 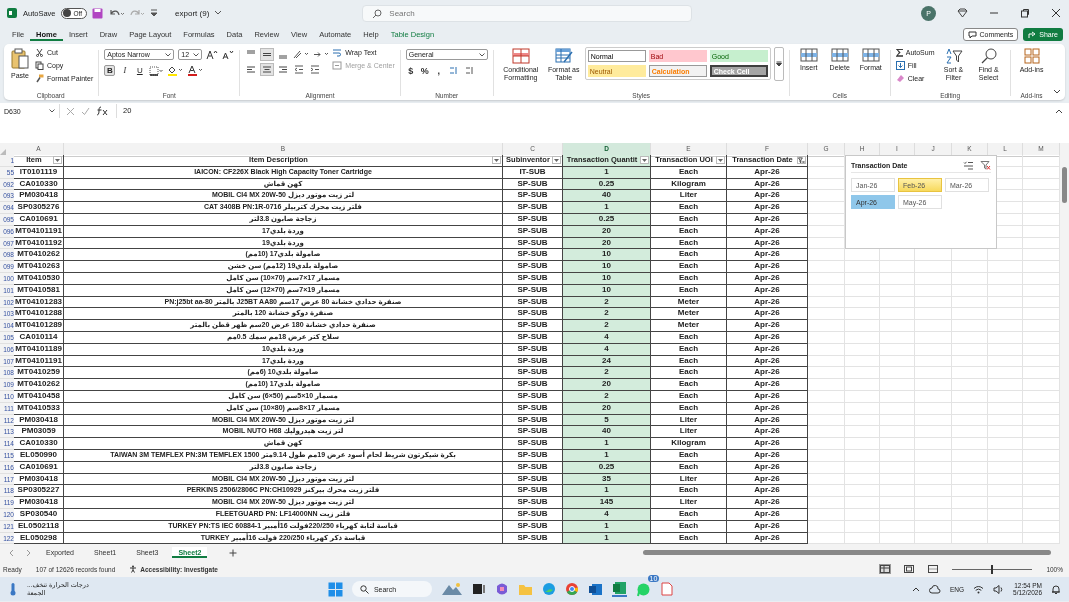 What do you see at coordinates (335, 589) in the screenshot?
I see `start-icon` at bounding box center [335, 589].